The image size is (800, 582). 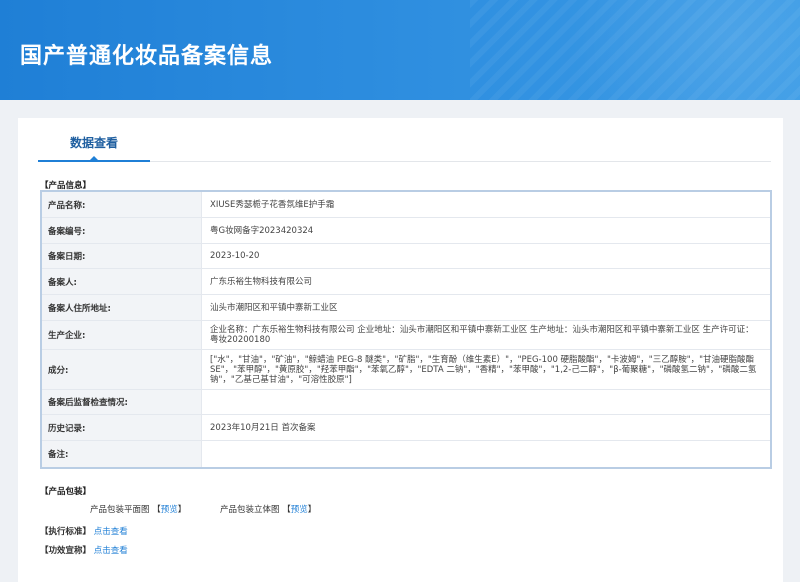 I want to click on standard-row: 【执行标准】 点击查看, so click(x=84, y=531).